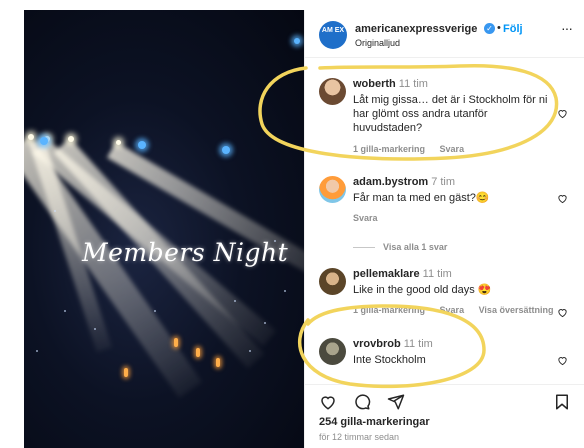  What do you see at coordinates (393, 344) in the screenshot?
I see `comment-username: vrovbrob 11 tim` at bounding box center [393, 344].